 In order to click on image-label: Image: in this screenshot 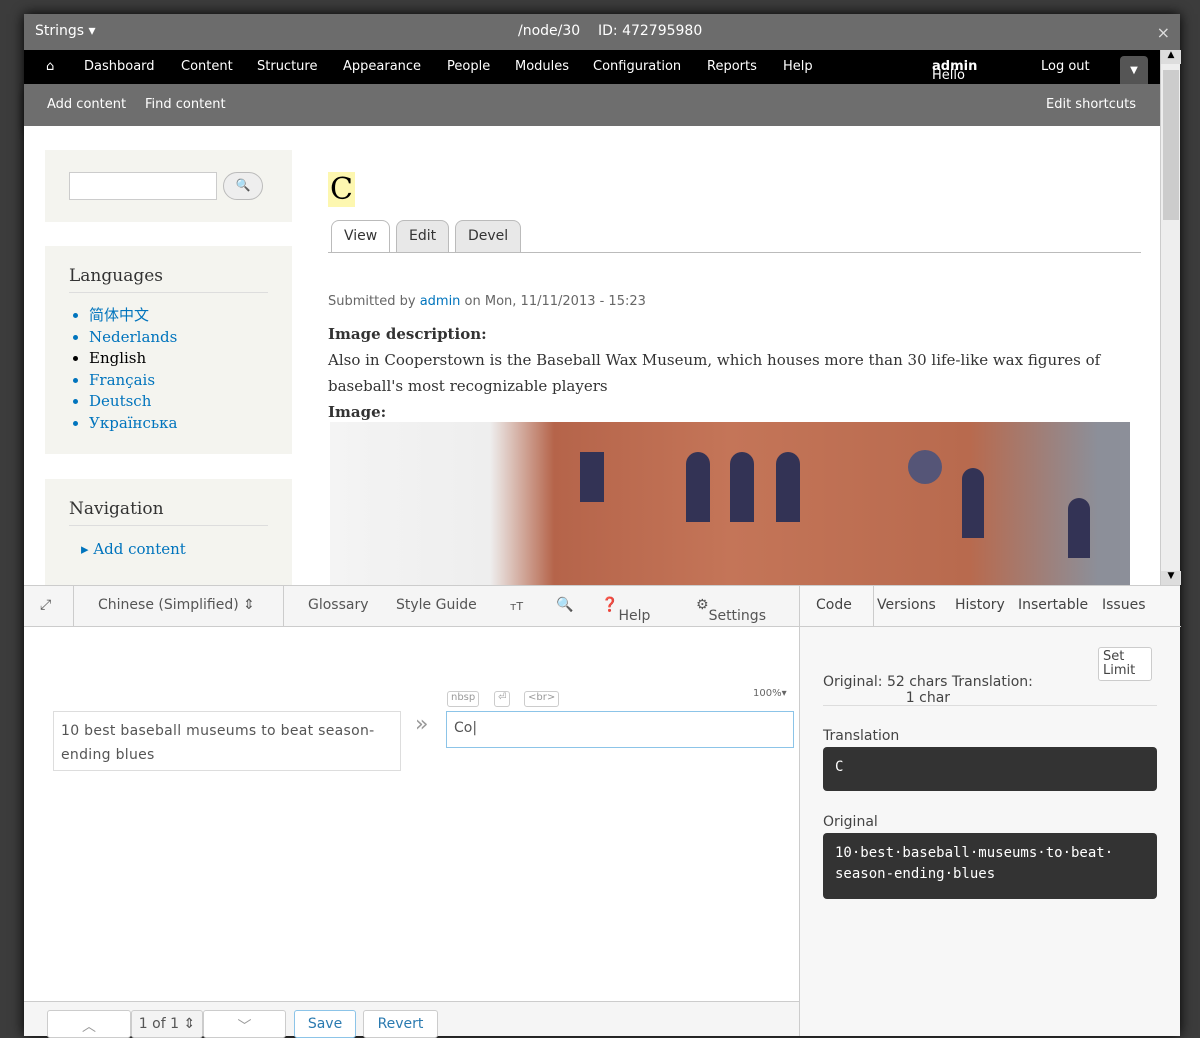, I will do `click(357, 412)`.